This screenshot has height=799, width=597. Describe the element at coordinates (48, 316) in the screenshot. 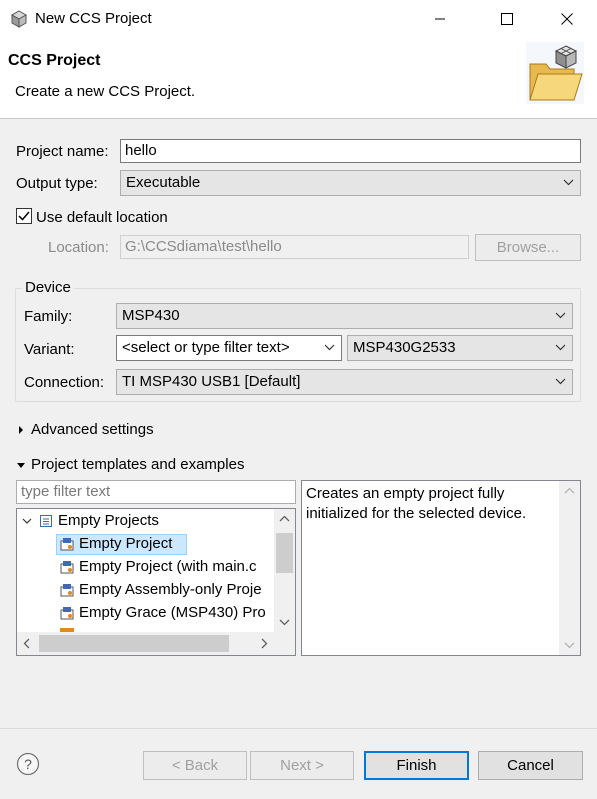

I see `family-label: Family:` at that location.